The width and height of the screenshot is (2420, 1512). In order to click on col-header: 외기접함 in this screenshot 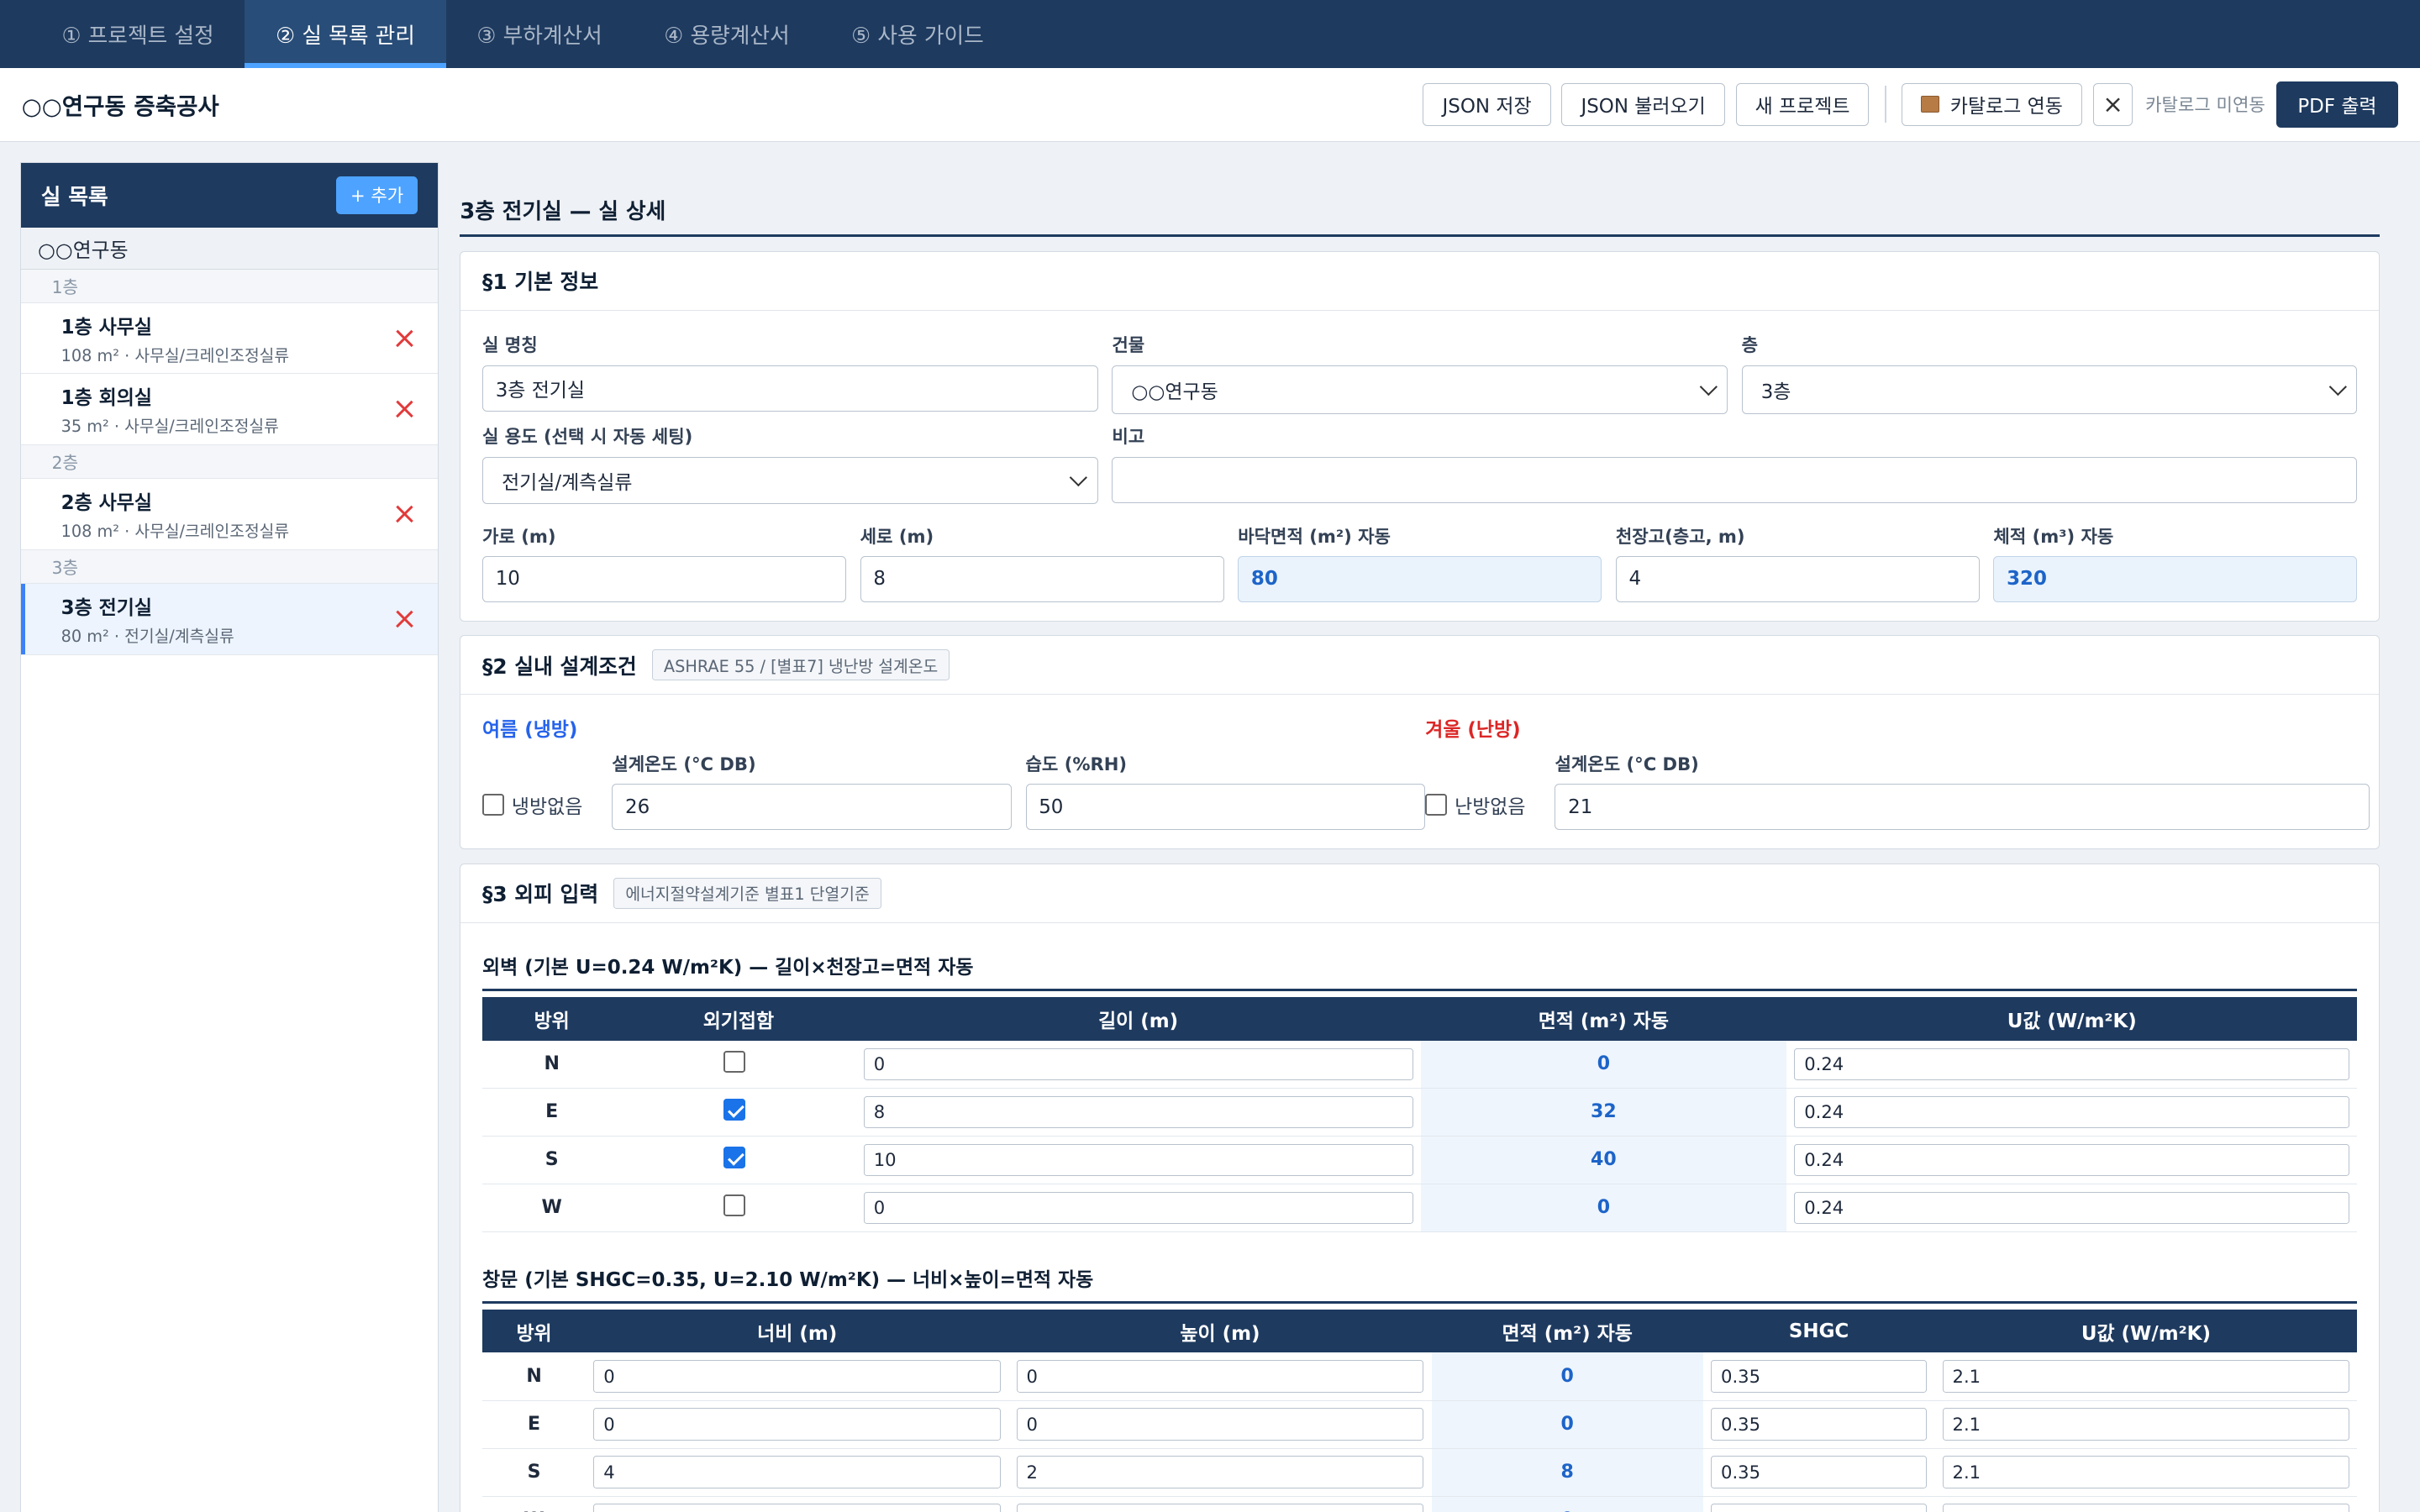, I will do `click(738, 1019)`.